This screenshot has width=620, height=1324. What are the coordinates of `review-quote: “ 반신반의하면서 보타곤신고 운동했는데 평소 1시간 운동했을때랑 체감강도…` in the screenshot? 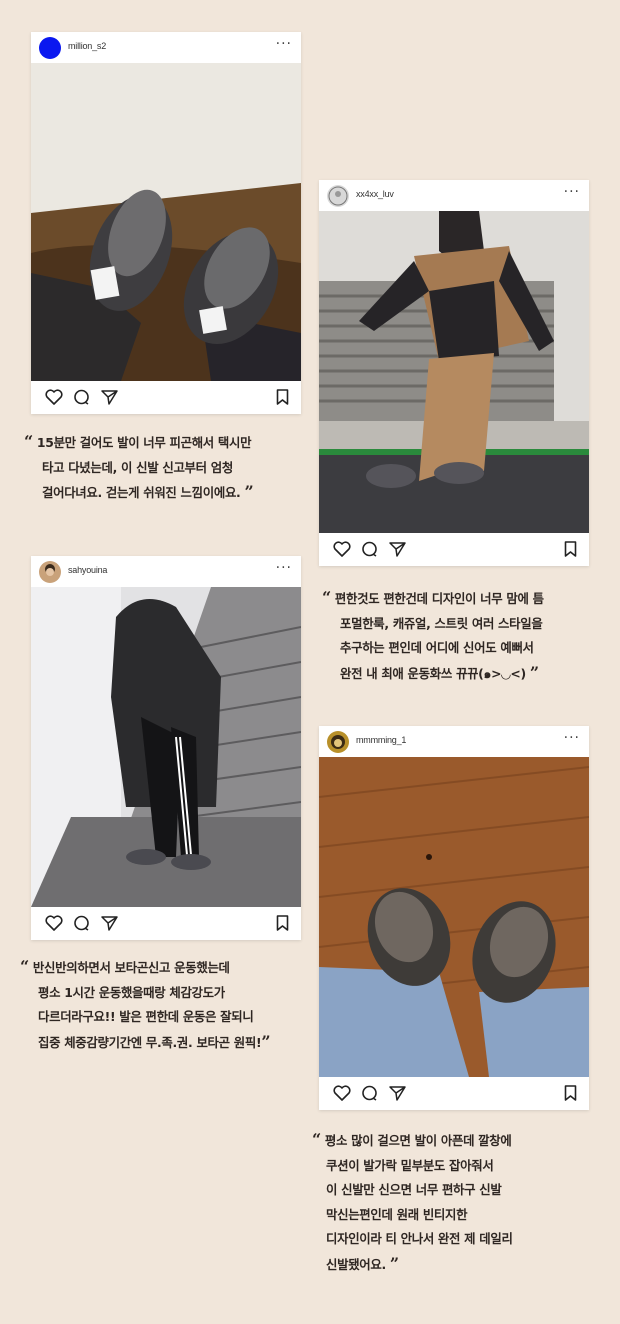 It's located at (145, 1004).